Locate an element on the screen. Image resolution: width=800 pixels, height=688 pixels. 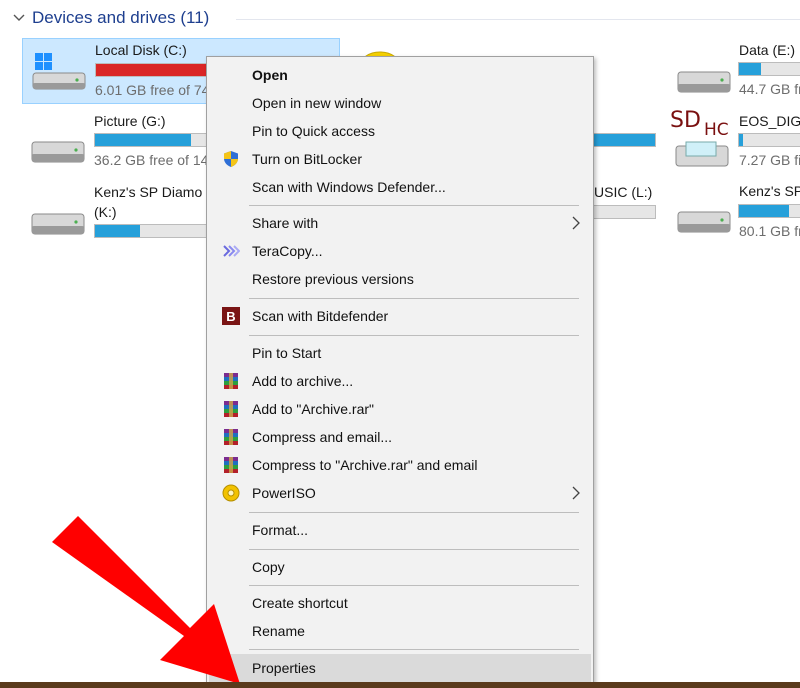
poweriso-disc-icon is located at coordinates (231, 493).